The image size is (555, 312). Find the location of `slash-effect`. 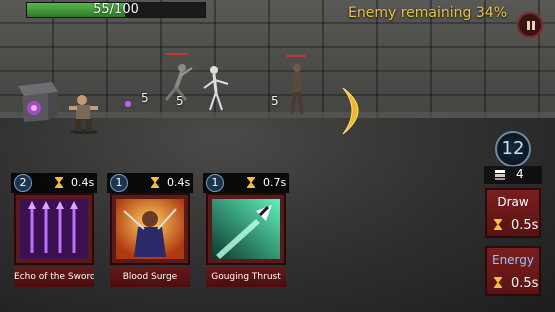

slash-effect is located at coordinates (350, 111).